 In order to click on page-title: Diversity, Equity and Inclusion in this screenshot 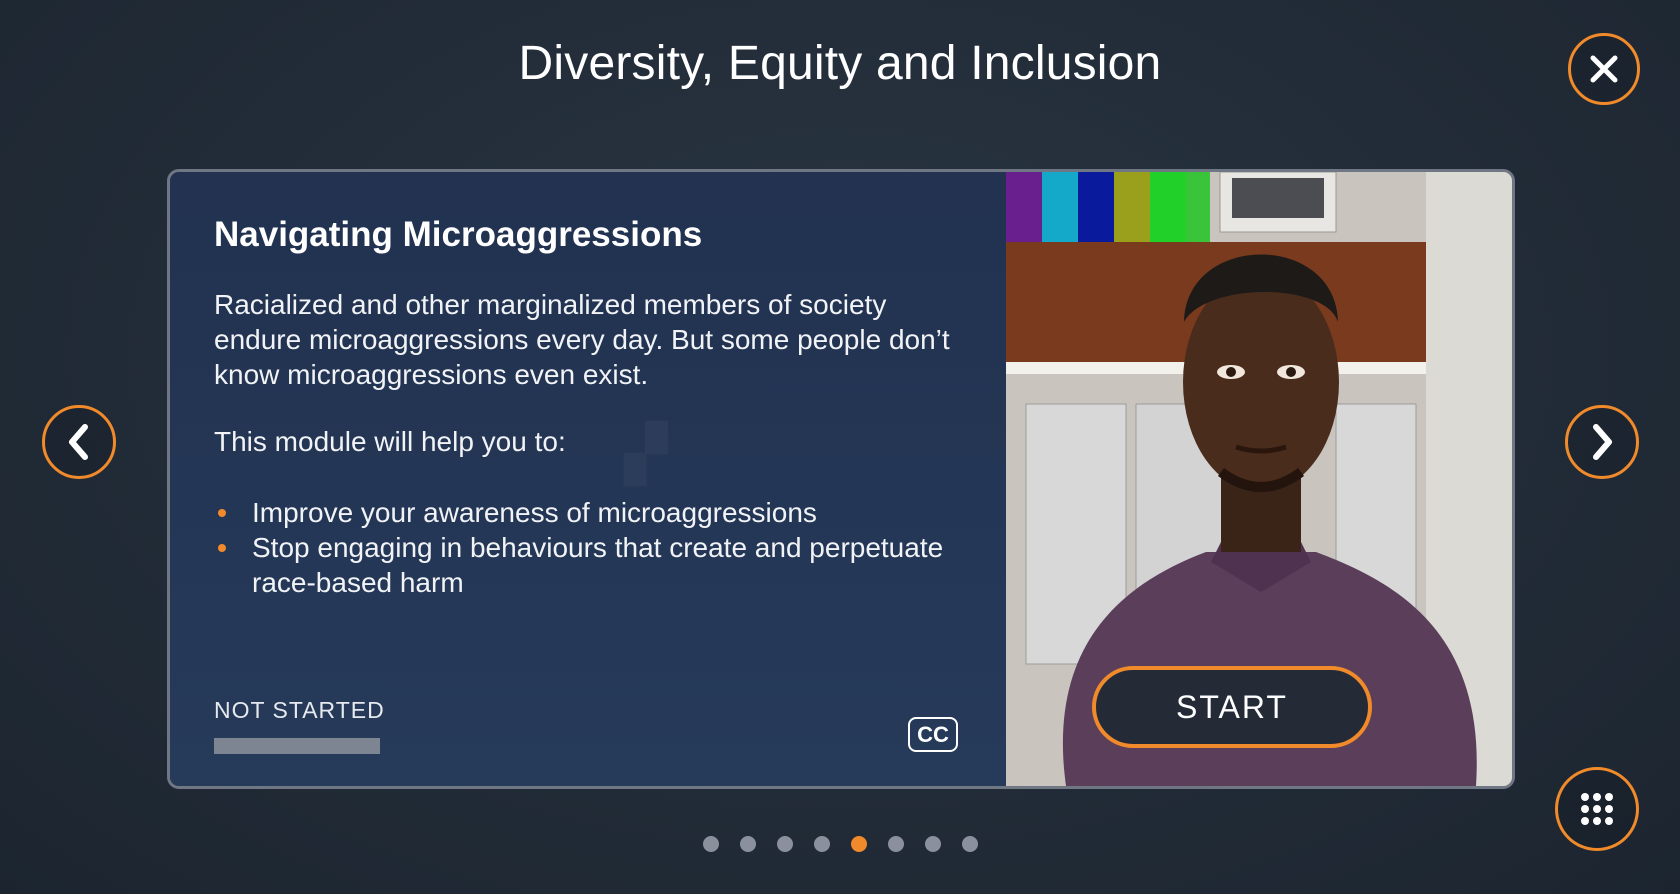, I will do `click(840, 63)`.